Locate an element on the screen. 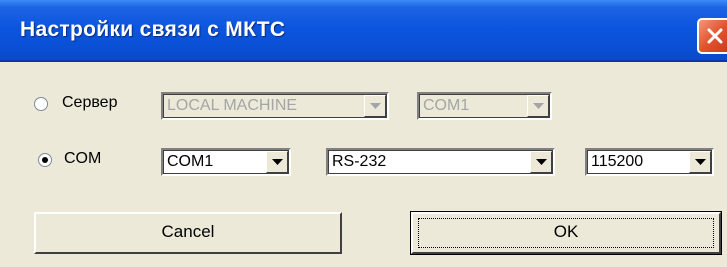 The height and width of the screenshot is (267, 727). server-port-select: COM1 is located at coordinates (484, 106).